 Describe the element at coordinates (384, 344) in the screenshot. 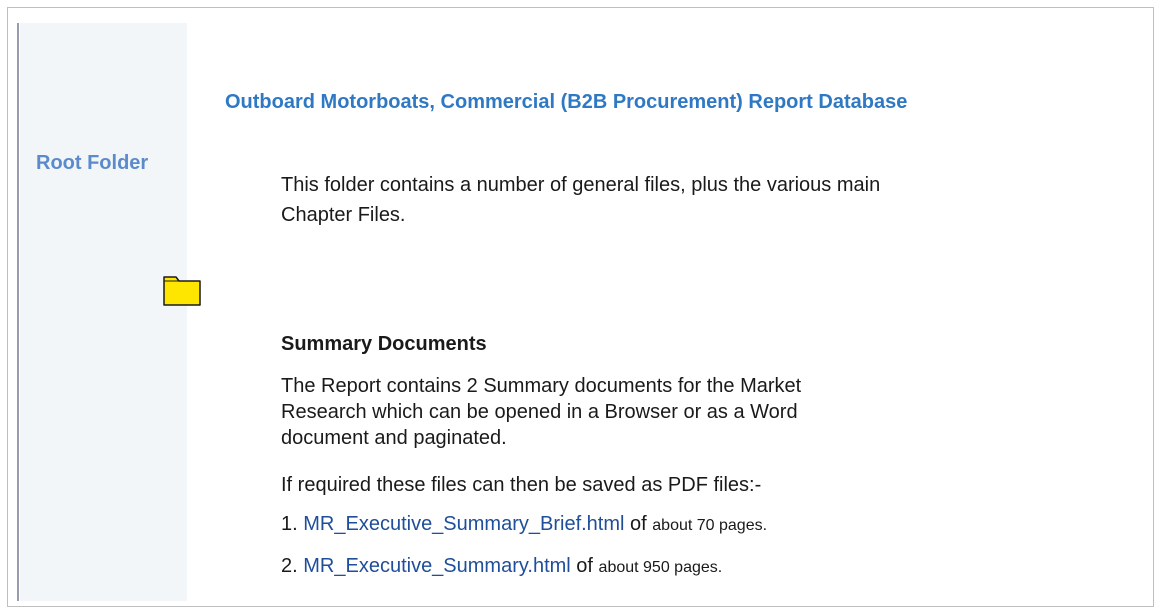

I see `summary-heading: Summary Documents` at that location.